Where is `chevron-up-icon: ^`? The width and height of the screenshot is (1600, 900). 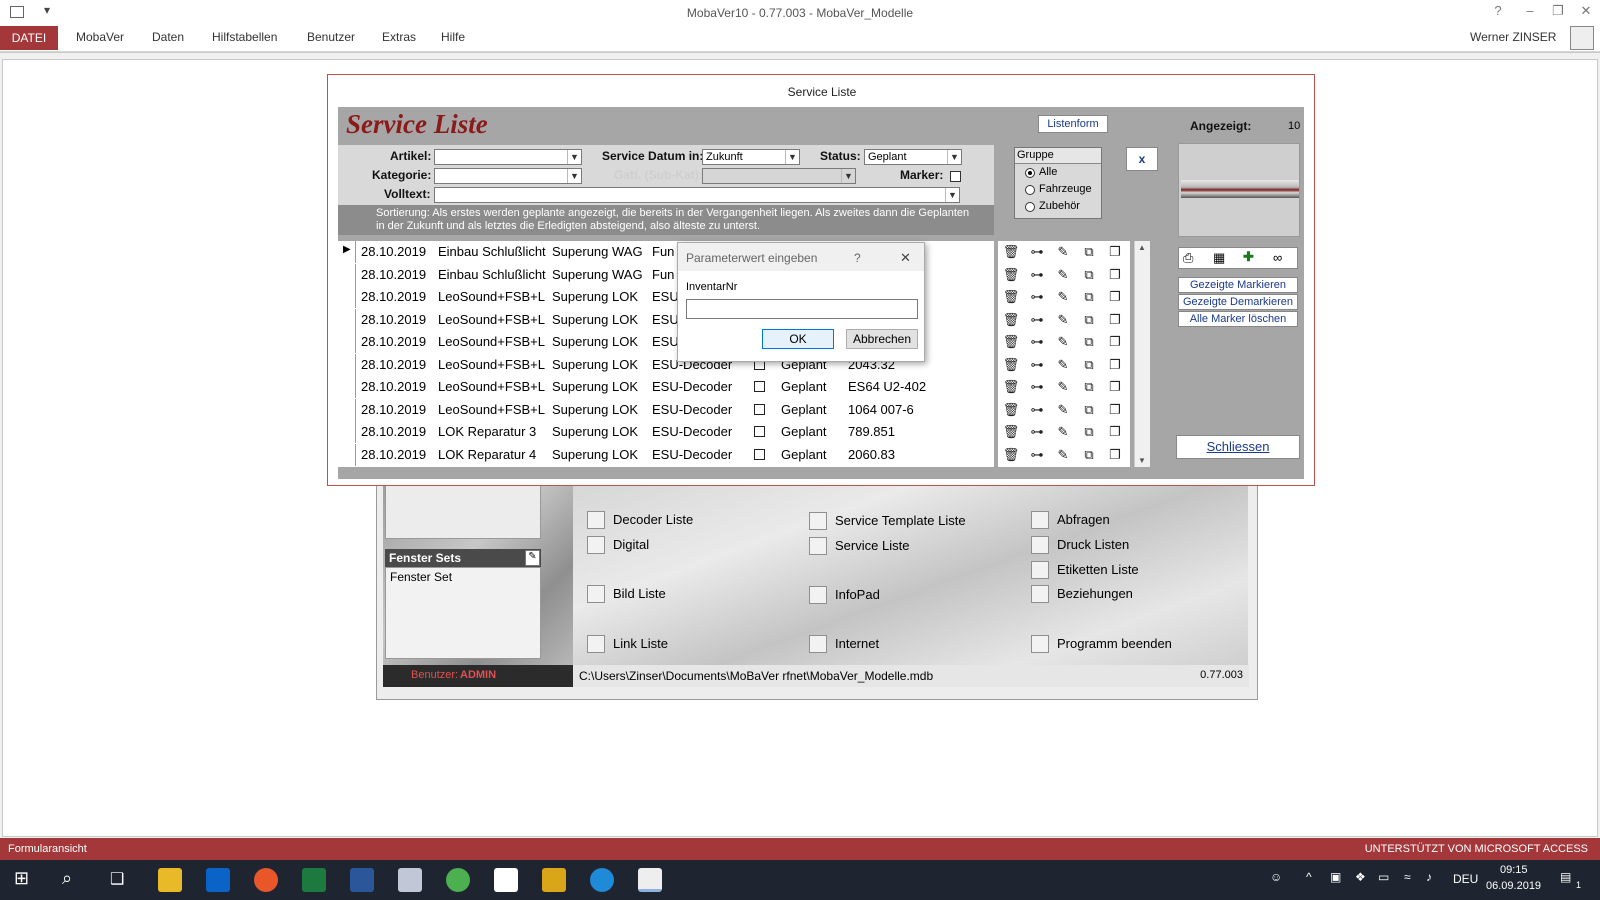 chevron-up-icon: ^ is located at coordinates (1309, 877).